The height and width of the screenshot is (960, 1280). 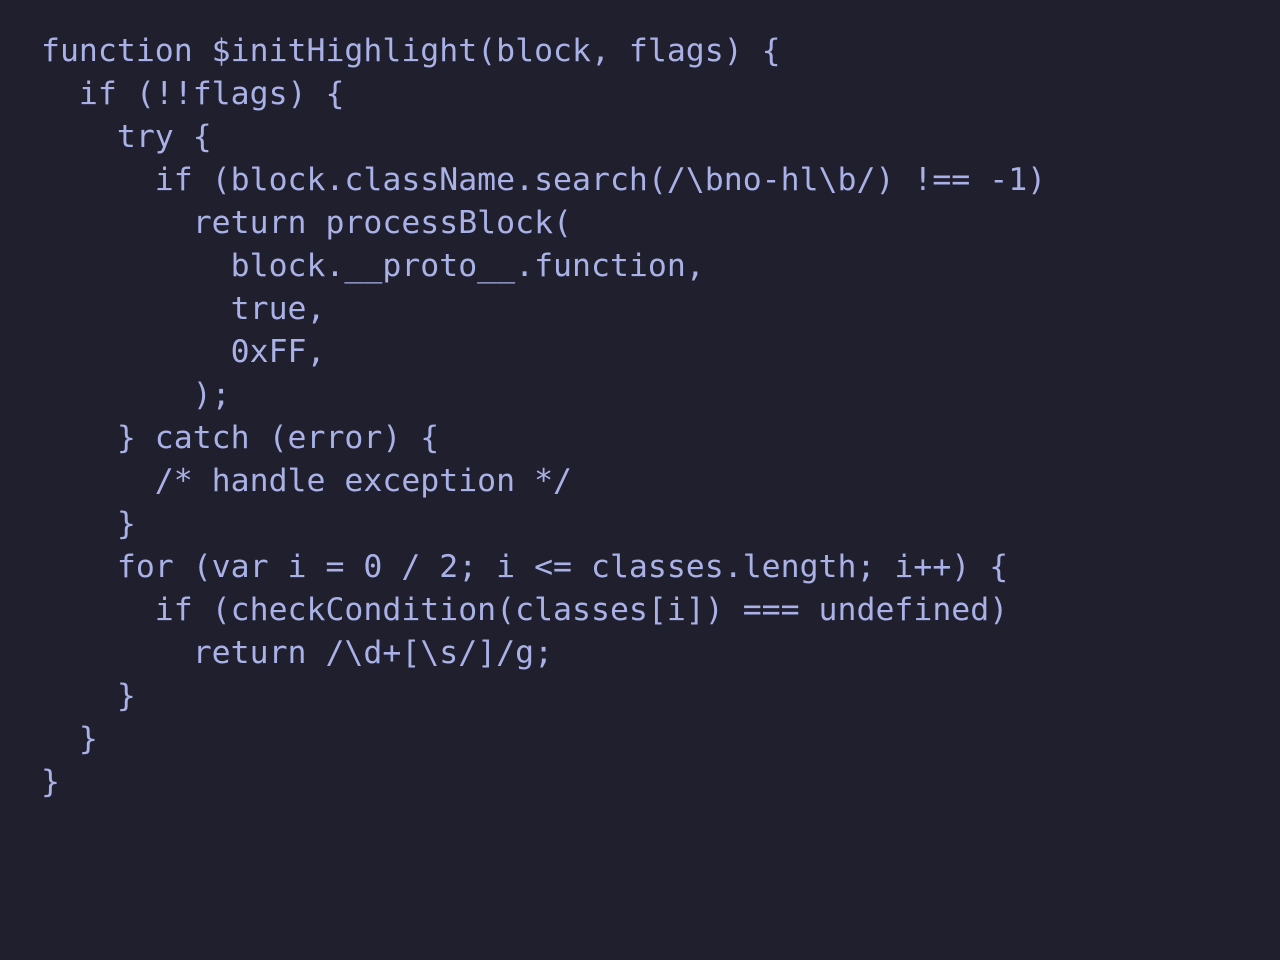 What do you see at coordinates (88, 524) in the screenshot?
I see `code-line-12: }` at bounding box center [88, 524].